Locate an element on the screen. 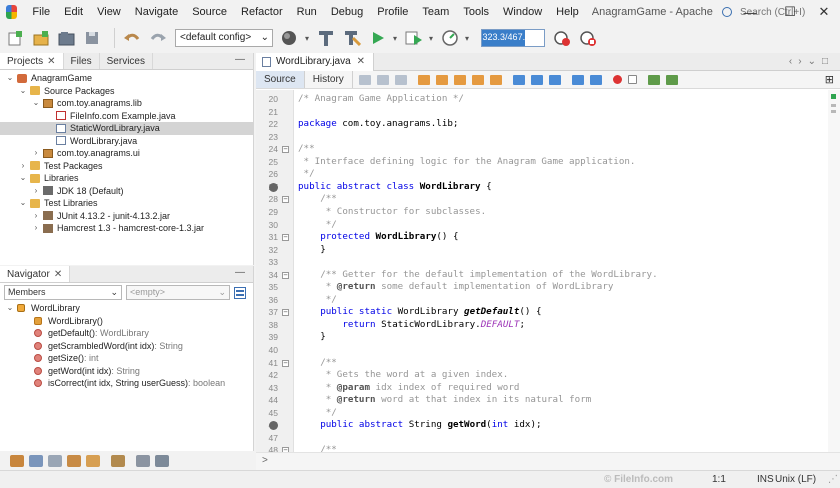 The image size is (840, 488). scroll-left-icon: > is located at coordinates (265, 460).